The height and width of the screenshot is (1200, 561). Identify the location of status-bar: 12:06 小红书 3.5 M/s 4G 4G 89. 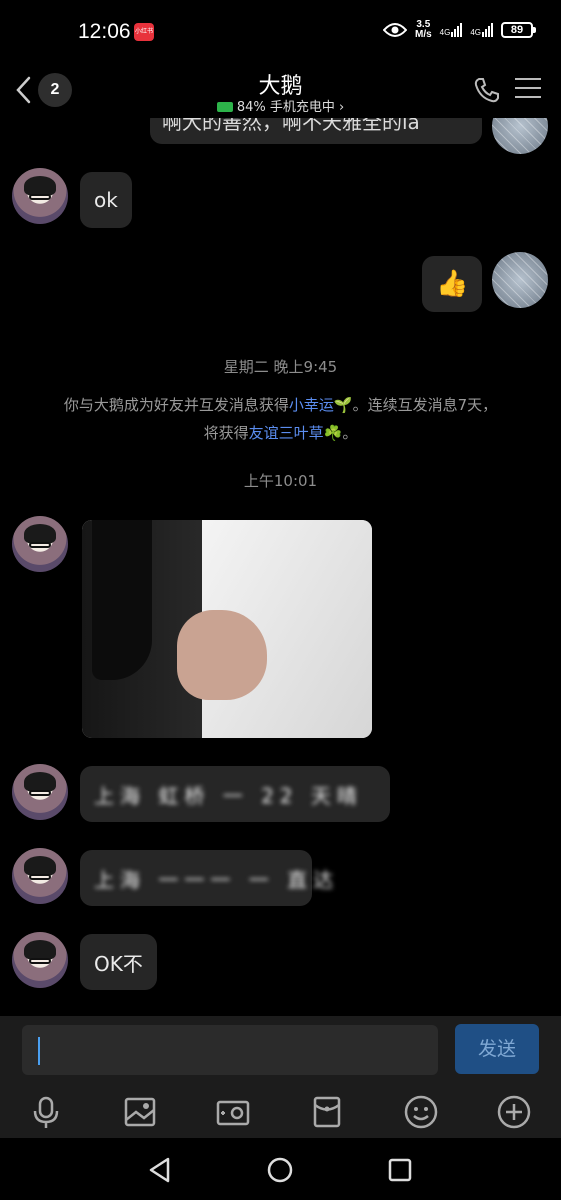
(280, 31).